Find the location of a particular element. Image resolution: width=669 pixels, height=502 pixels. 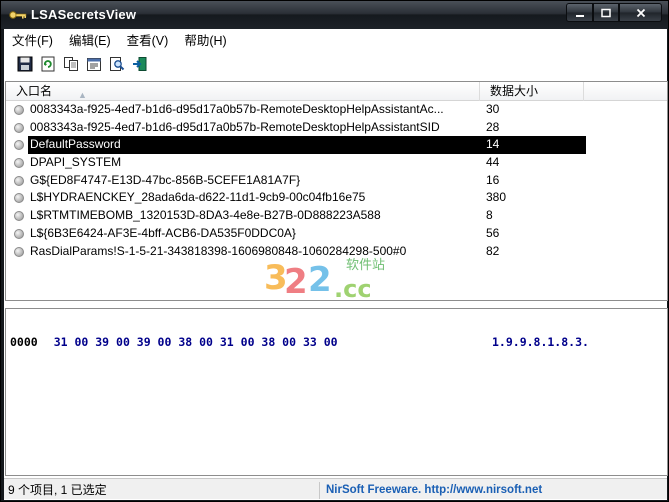

find-icon is located at coordinates (117, 64).